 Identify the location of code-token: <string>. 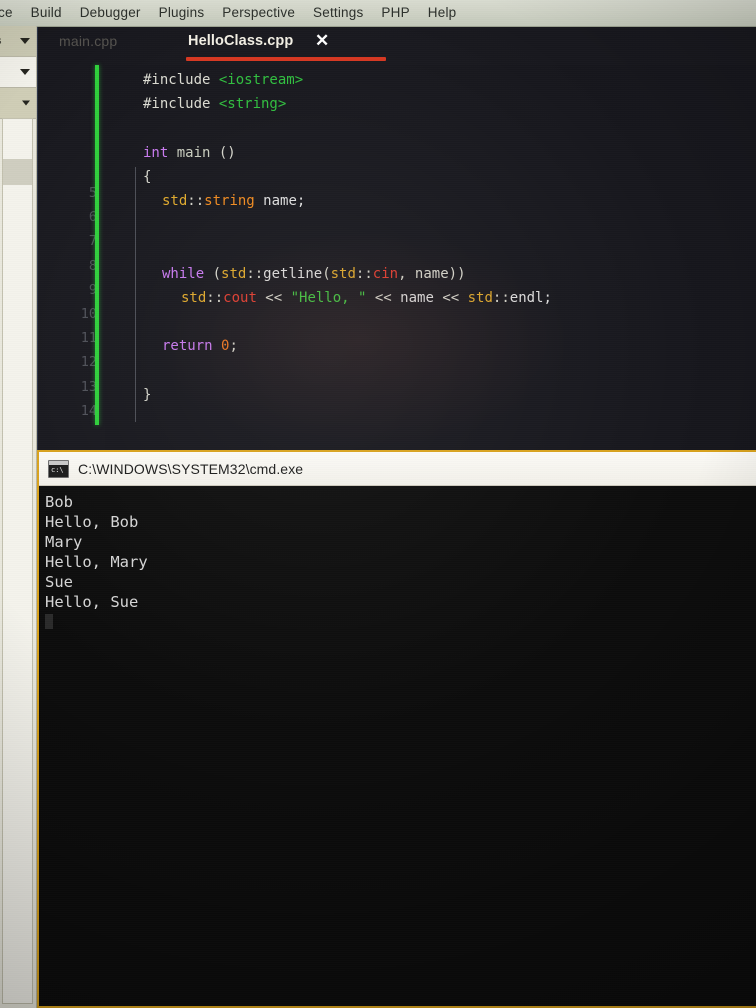
(252, 104).